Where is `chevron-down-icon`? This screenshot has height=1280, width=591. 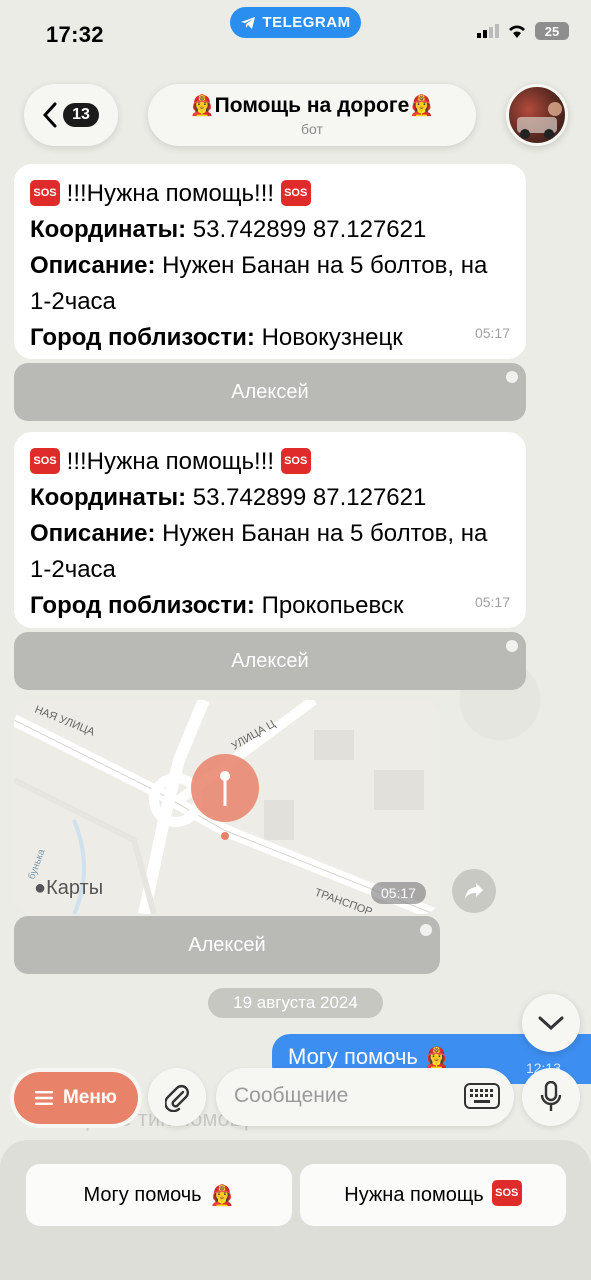 chevron-down-icon is located at coordinates (551, 1023).